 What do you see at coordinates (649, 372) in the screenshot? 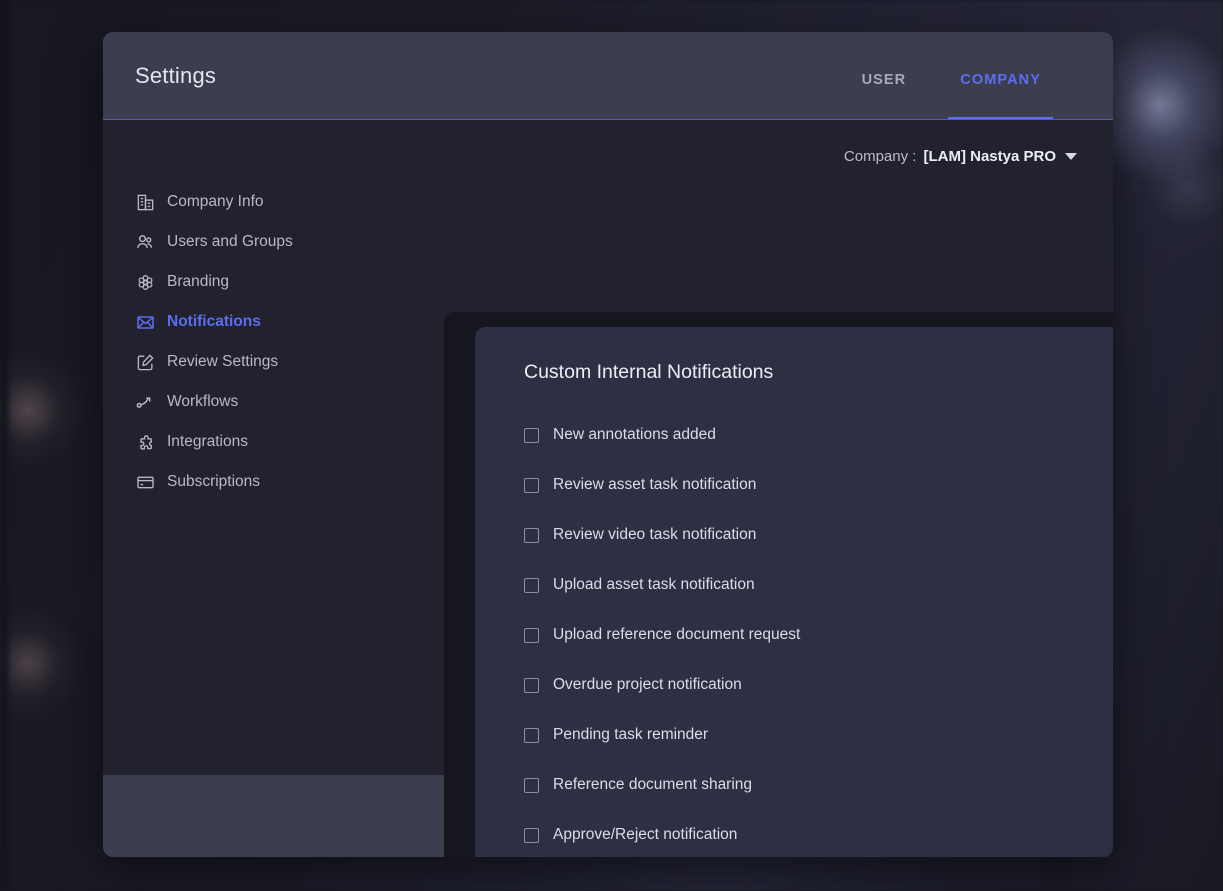
I see `panel-title: Custom Internal Notifications` at bounding box center [649, 372].